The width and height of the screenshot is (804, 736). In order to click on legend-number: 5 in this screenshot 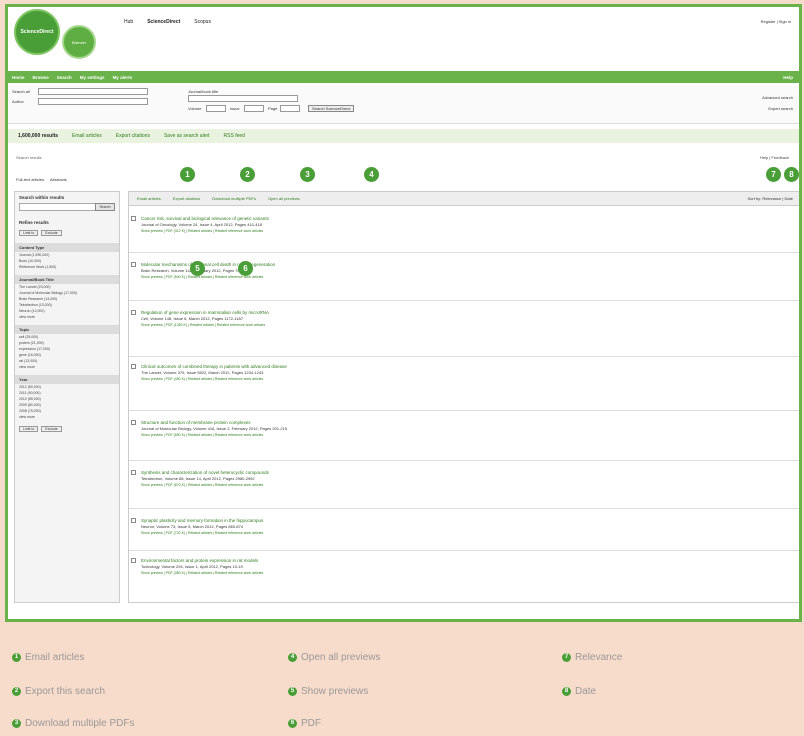, I will do `click(292, 691)`.